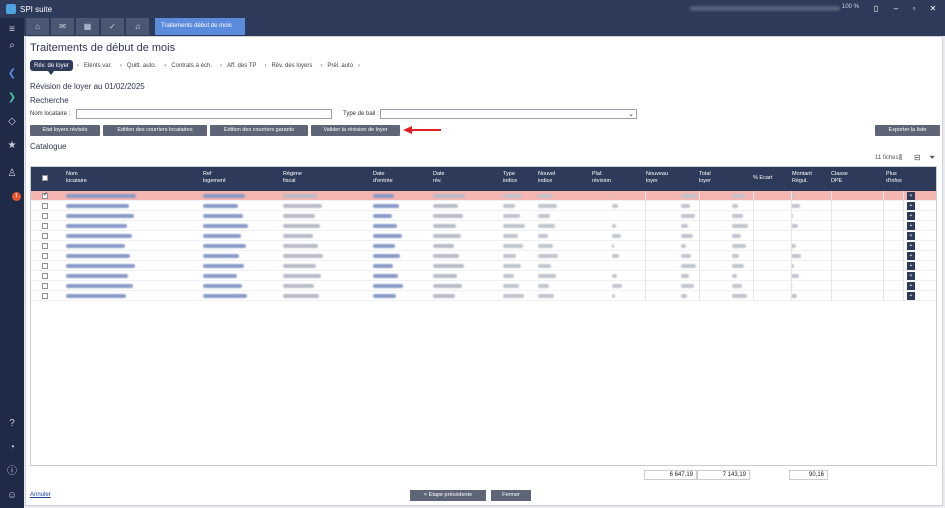  What do you see at coordinates (657, 178) in the screenshot?
I see `header-nouveau-loyer: Nouveau loyer` at bounding box center [657, 178].